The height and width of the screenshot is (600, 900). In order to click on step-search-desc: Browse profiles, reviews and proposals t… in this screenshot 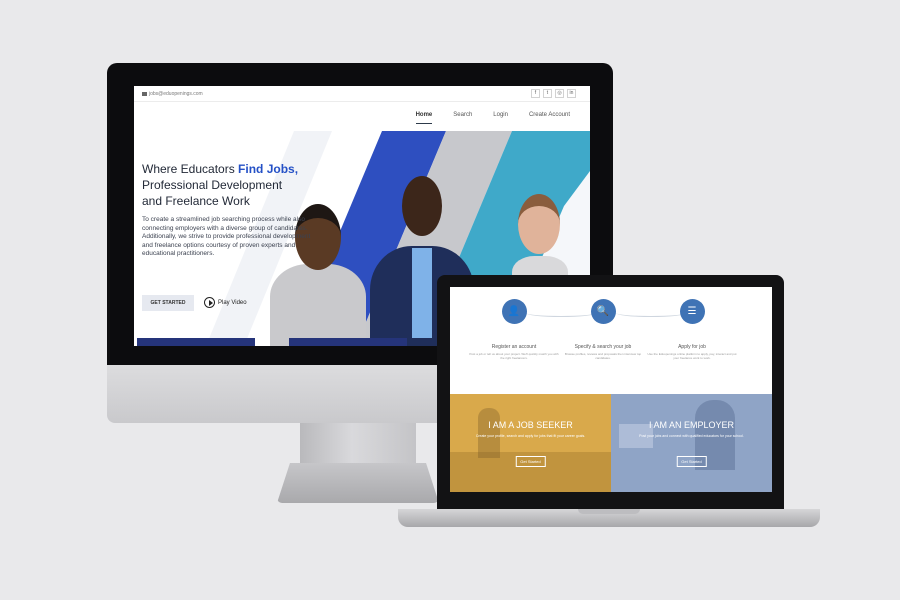, I will do `click(603, 356)`.